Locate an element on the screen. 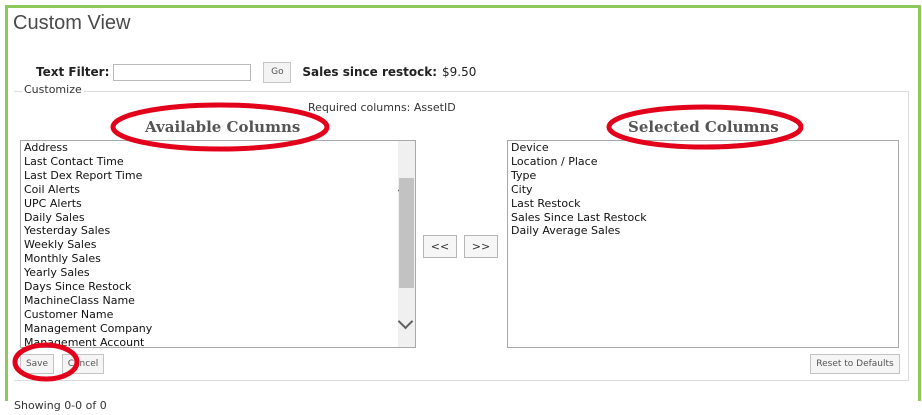  reset-to-defaults-button: Reset to Defaults is located at coordinates (855, 364).